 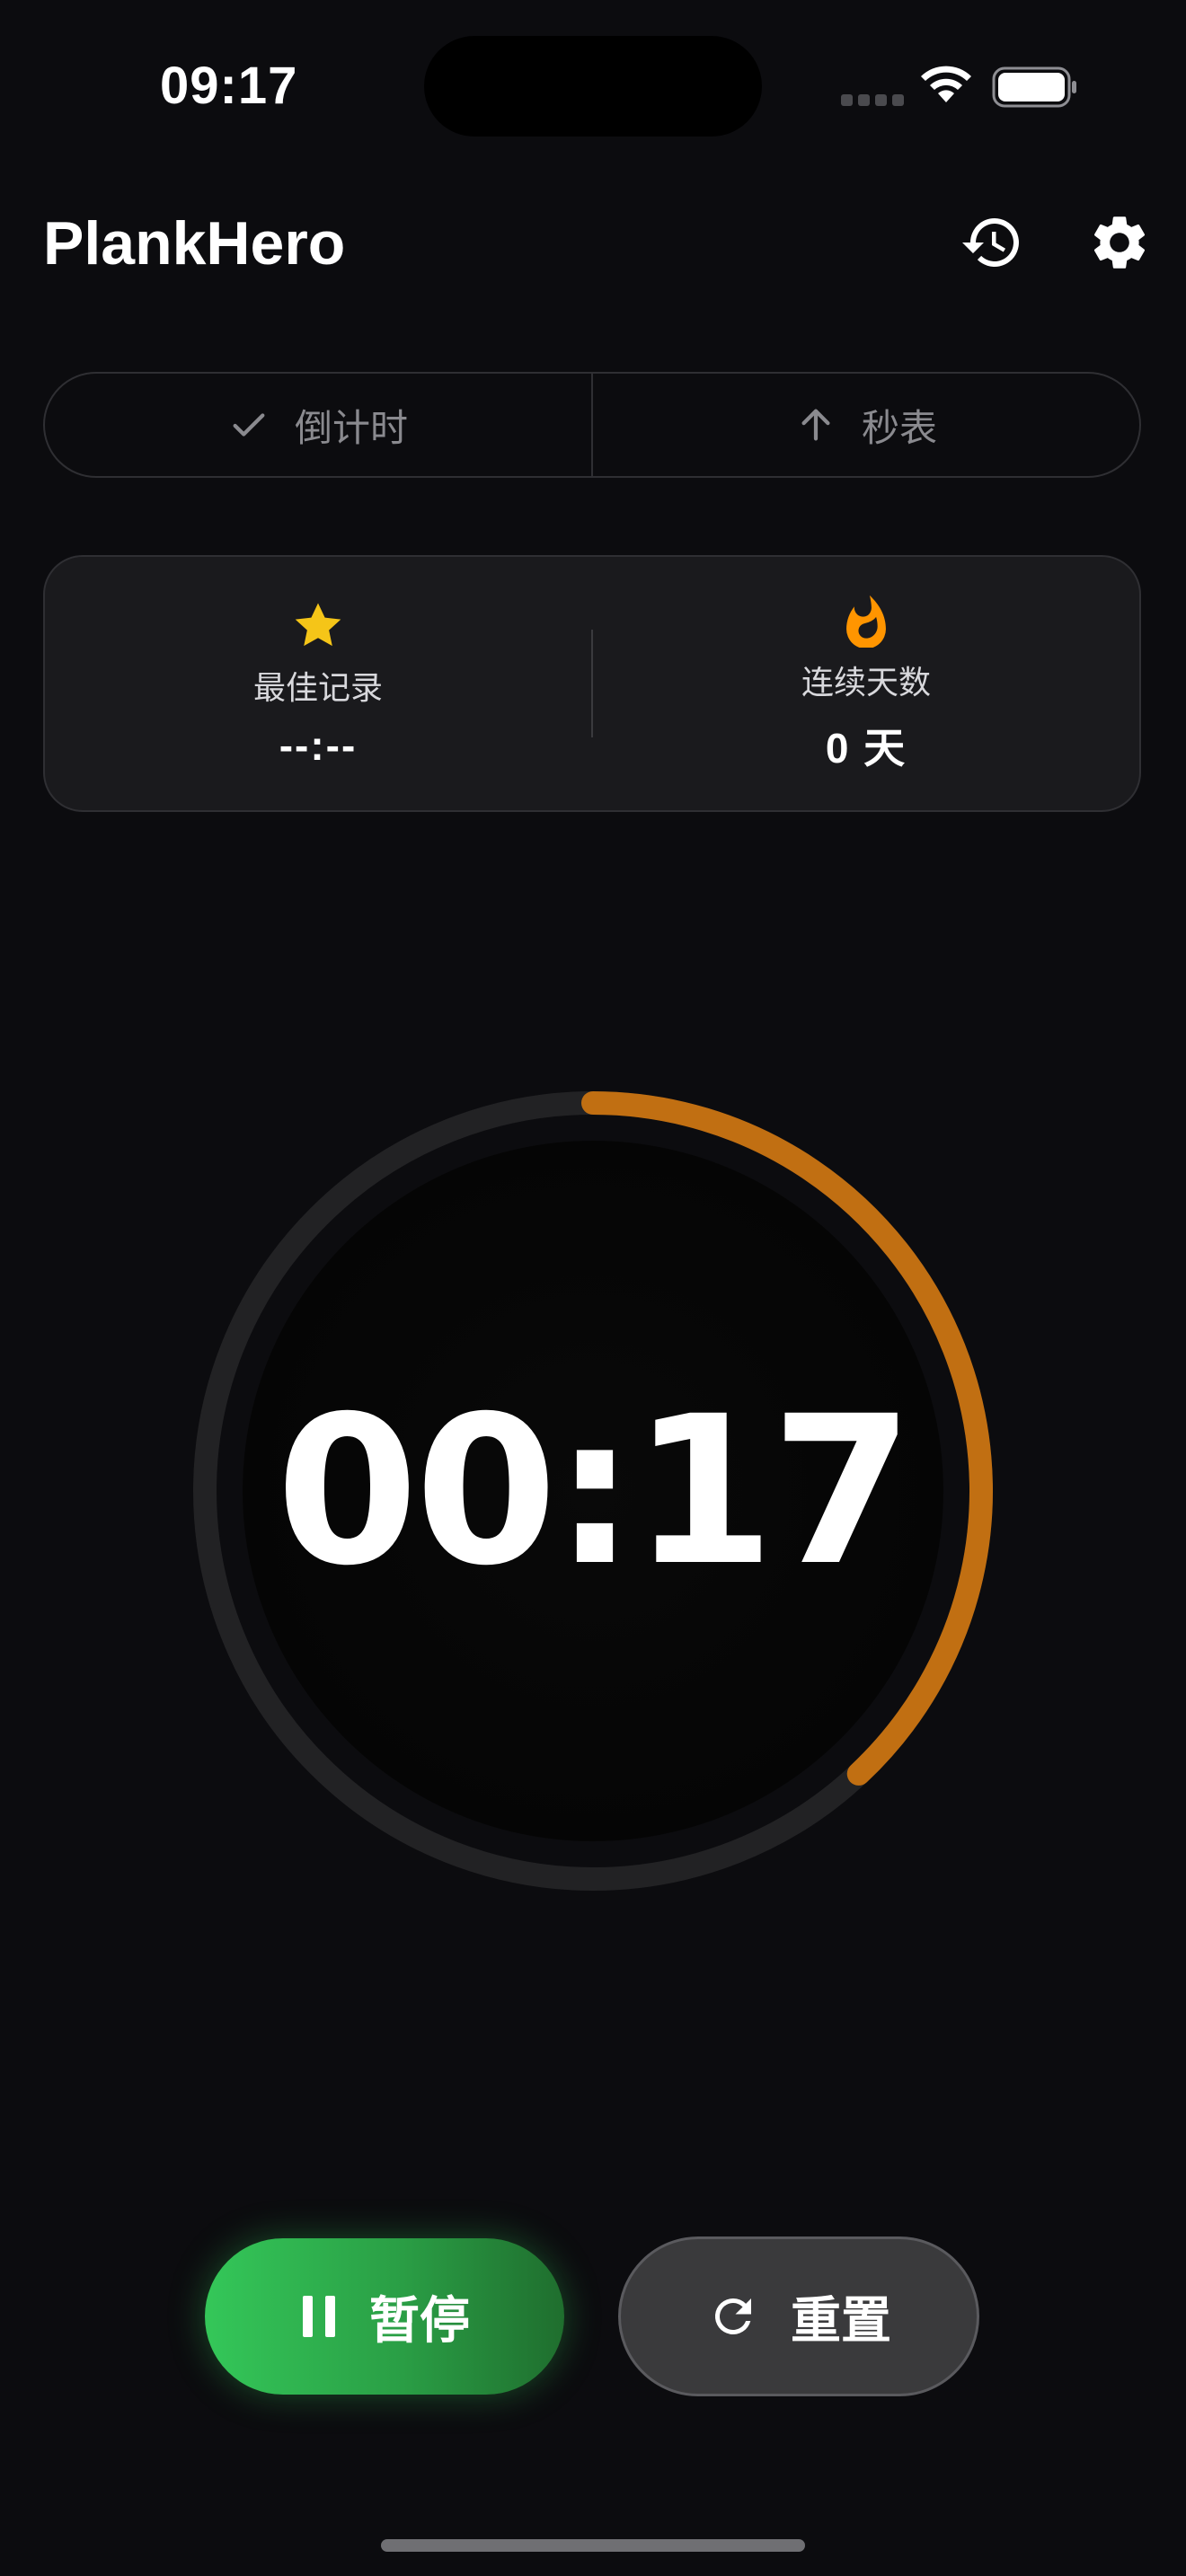 What do you see at coordinates (946, 86) in the screenshot?
I see `wifi-icon` at bounding box center [946, 86].